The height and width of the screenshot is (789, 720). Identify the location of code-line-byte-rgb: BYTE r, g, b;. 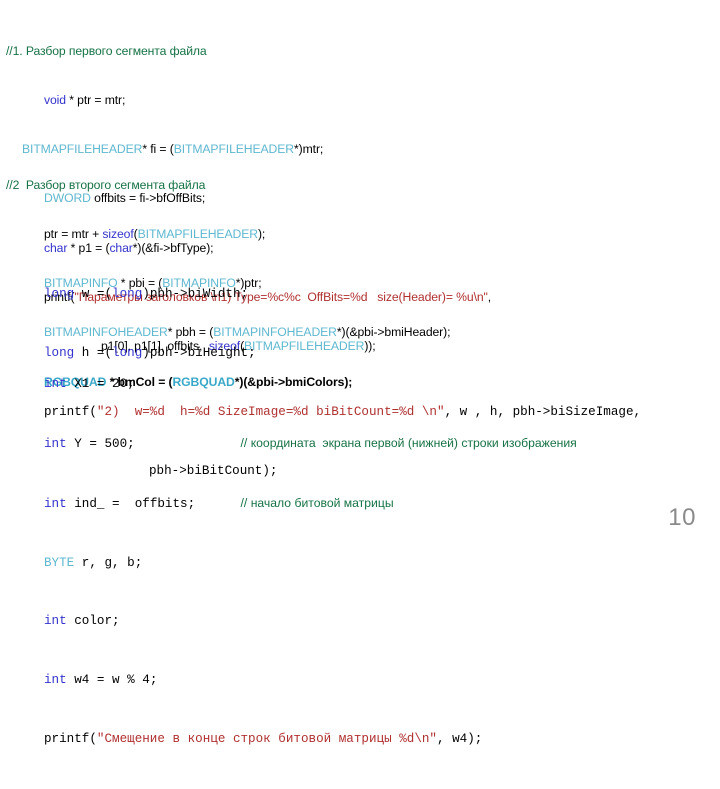
(310, 564).